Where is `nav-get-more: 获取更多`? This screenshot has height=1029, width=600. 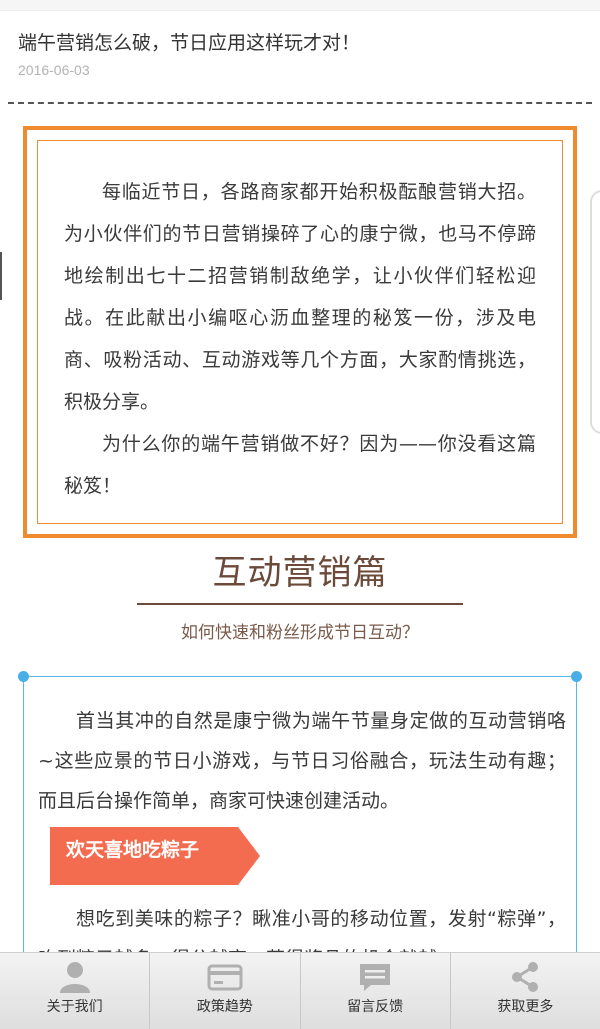
nav-get-more: 获取更多 is located at coordinates (525, 991).